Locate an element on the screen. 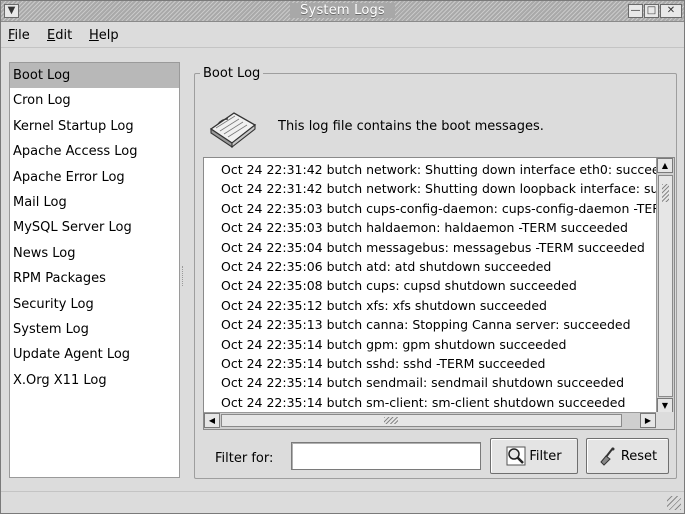 The height and width of the screenshot is (514, 685). arrow-up-icon: ▲ is located at coordinates (665, 165).